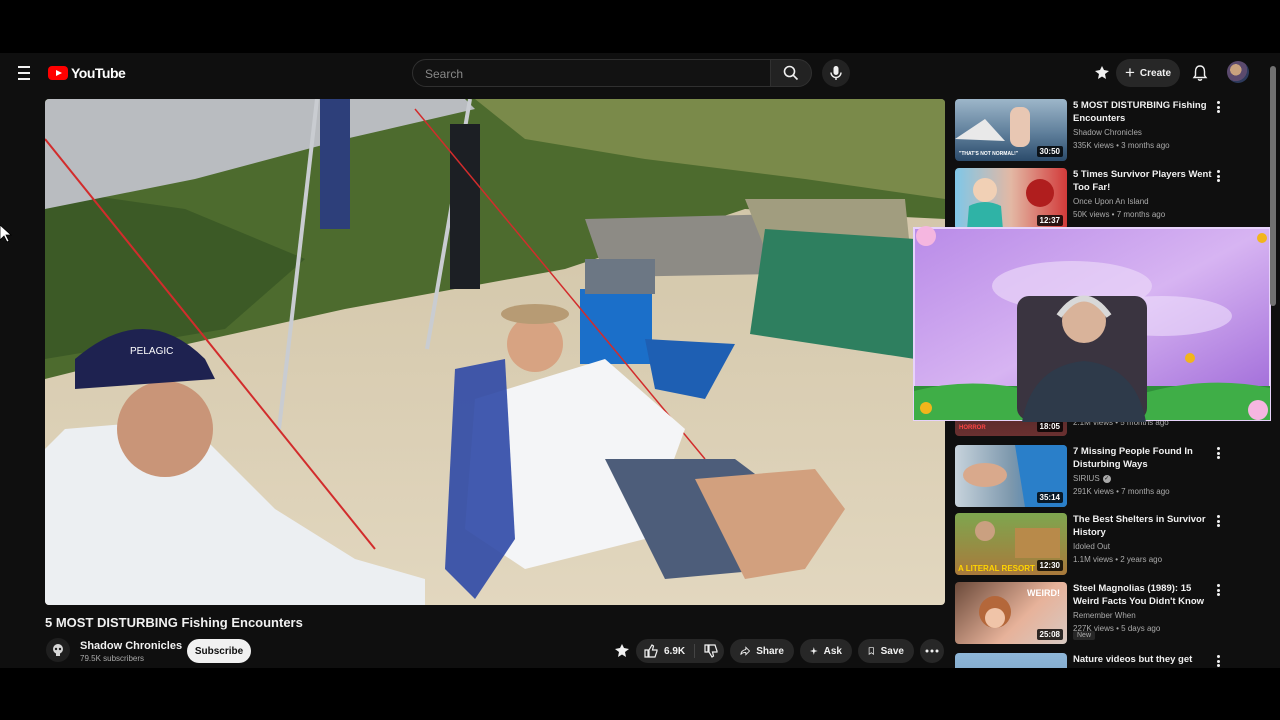 The height and width of the screenshot is (720, 1280). I want to click on ask-label: Ask, so click(832, 651).